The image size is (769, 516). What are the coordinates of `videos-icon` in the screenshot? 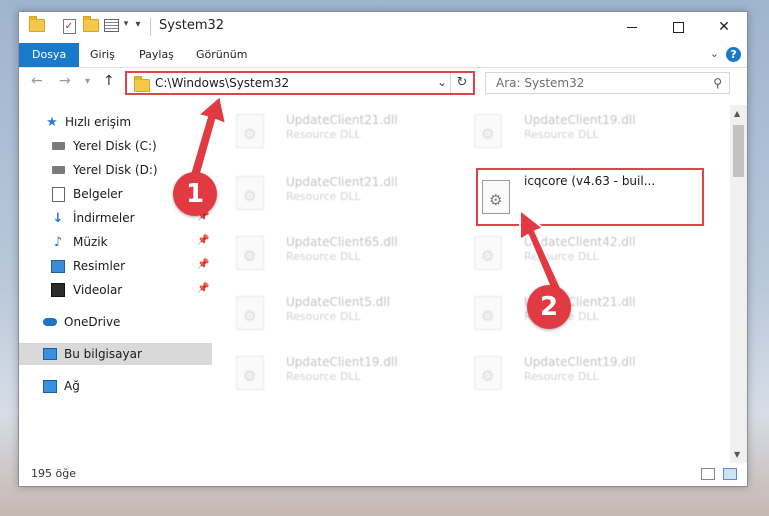 It's located at (58, 290).